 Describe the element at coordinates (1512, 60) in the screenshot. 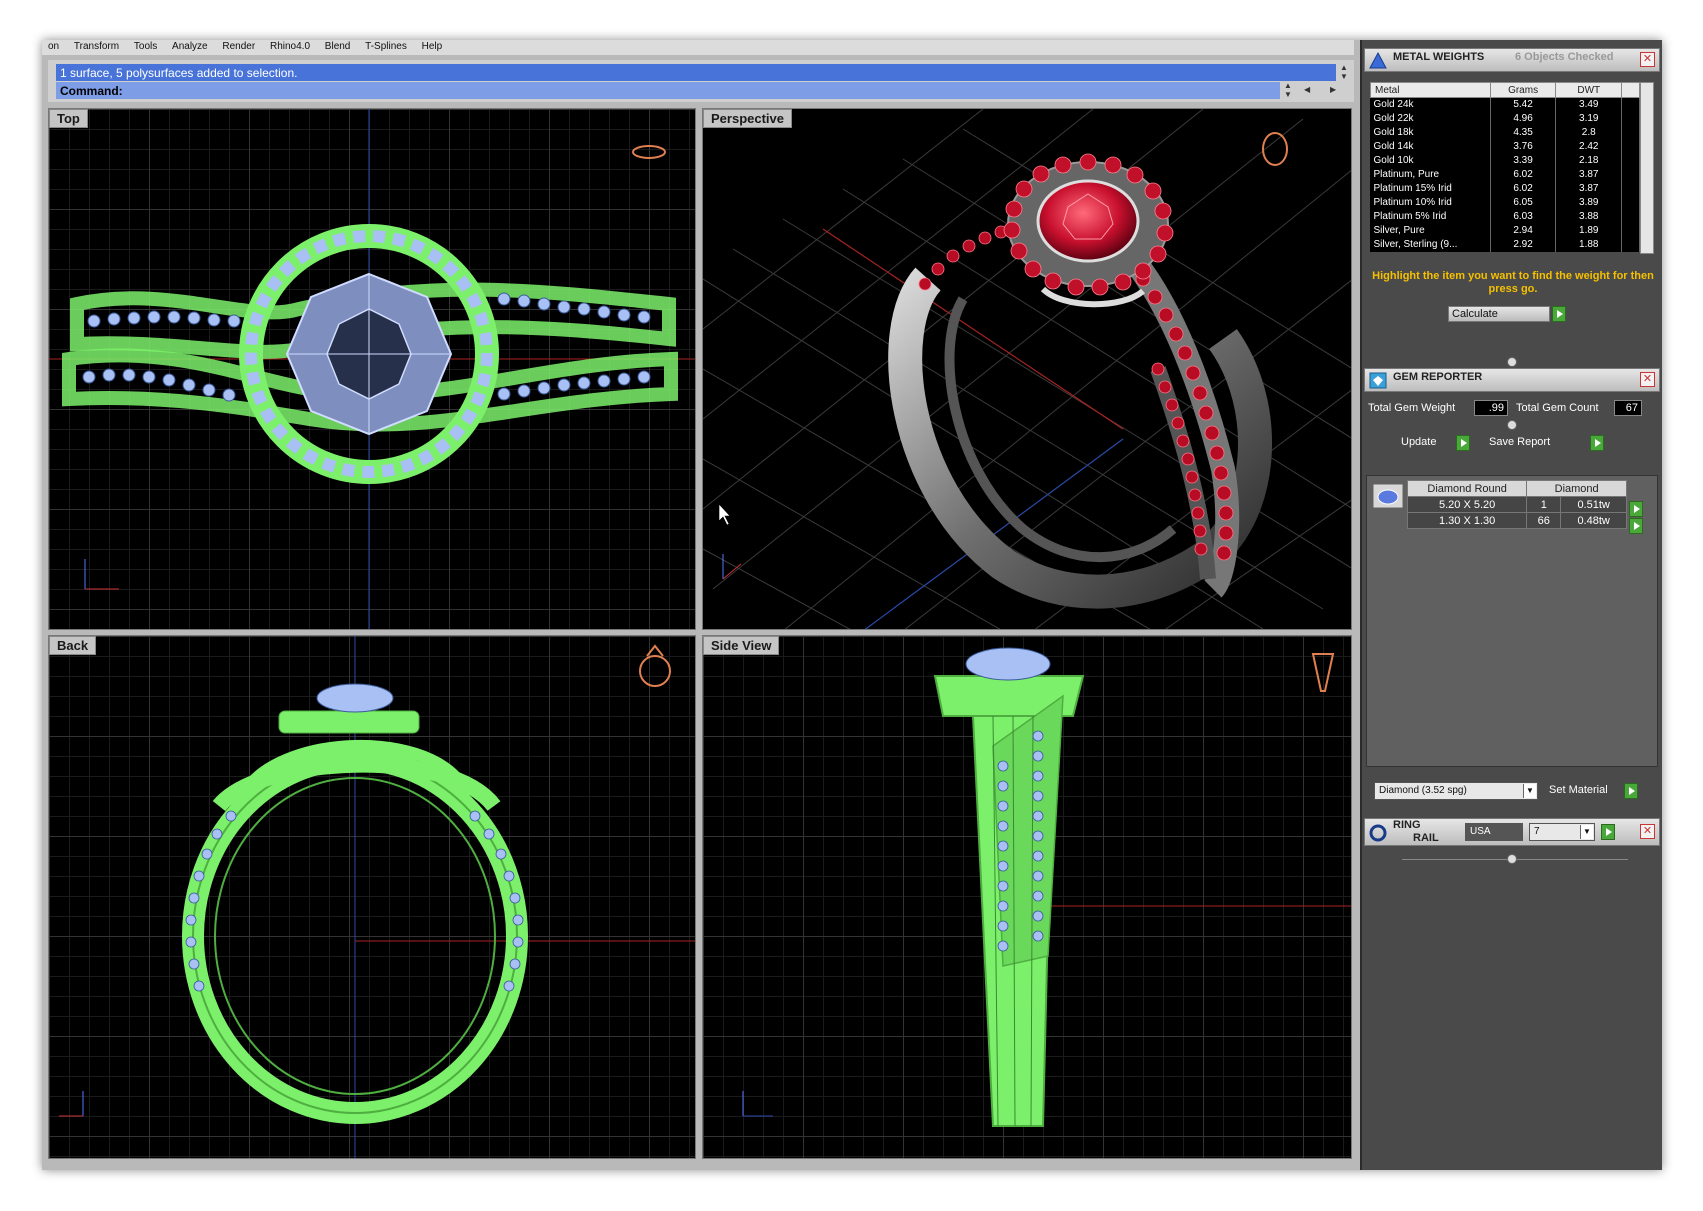

I see `metal-weights-header: METAL WEIGHTS 6 Objects Checked ✕` at that location.